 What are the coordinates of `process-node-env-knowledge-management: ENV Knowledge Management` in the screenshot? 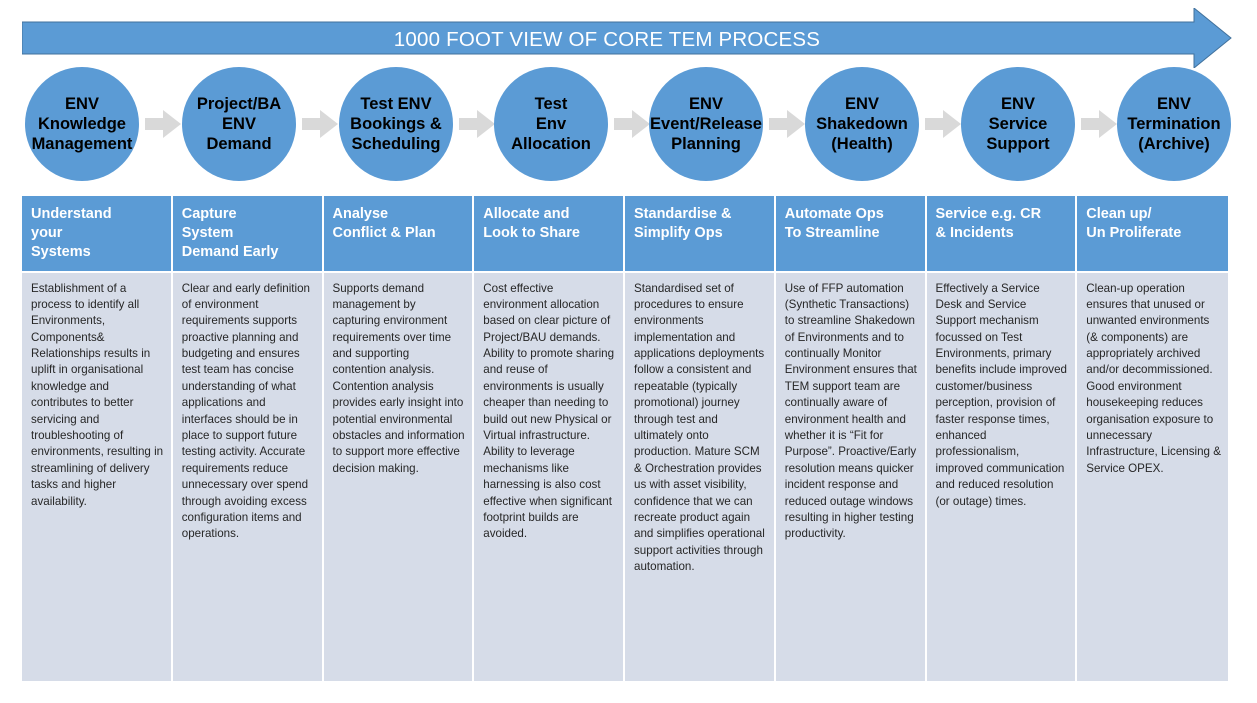 It's located at (82, 124).